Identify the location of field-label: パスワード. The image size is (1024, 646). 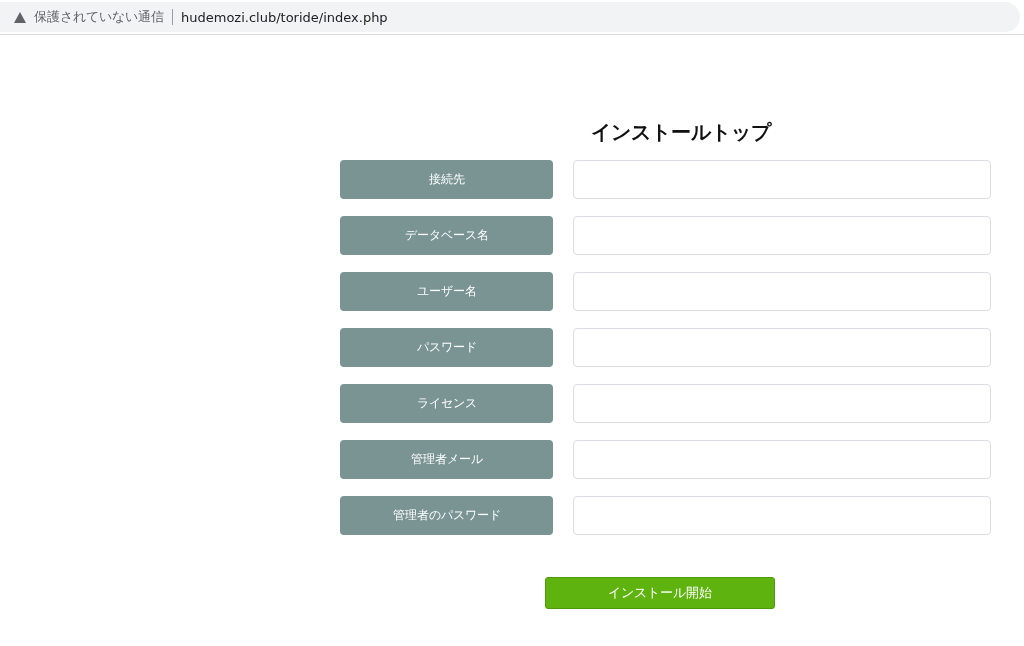
(446, 347).